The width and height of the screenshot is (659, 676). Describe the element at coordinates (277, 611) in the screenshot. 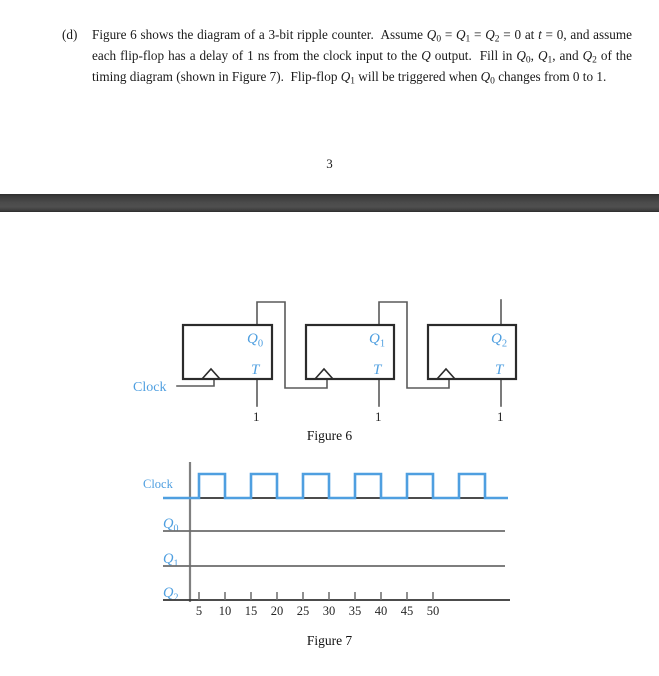

I see `tick-label: 20` at that location.